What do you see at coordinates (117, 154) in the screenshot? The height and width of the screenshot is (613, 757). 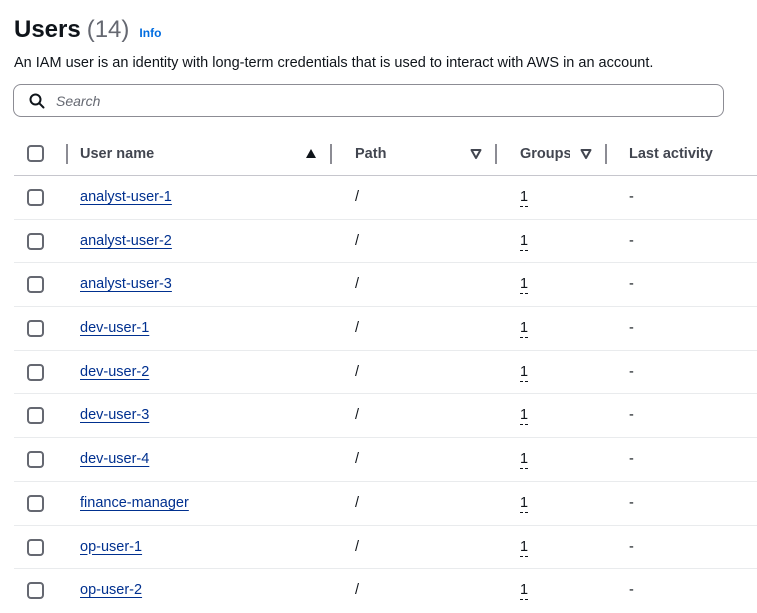 I see `column-header-user-name: User name` at bounding box center [117, 154].